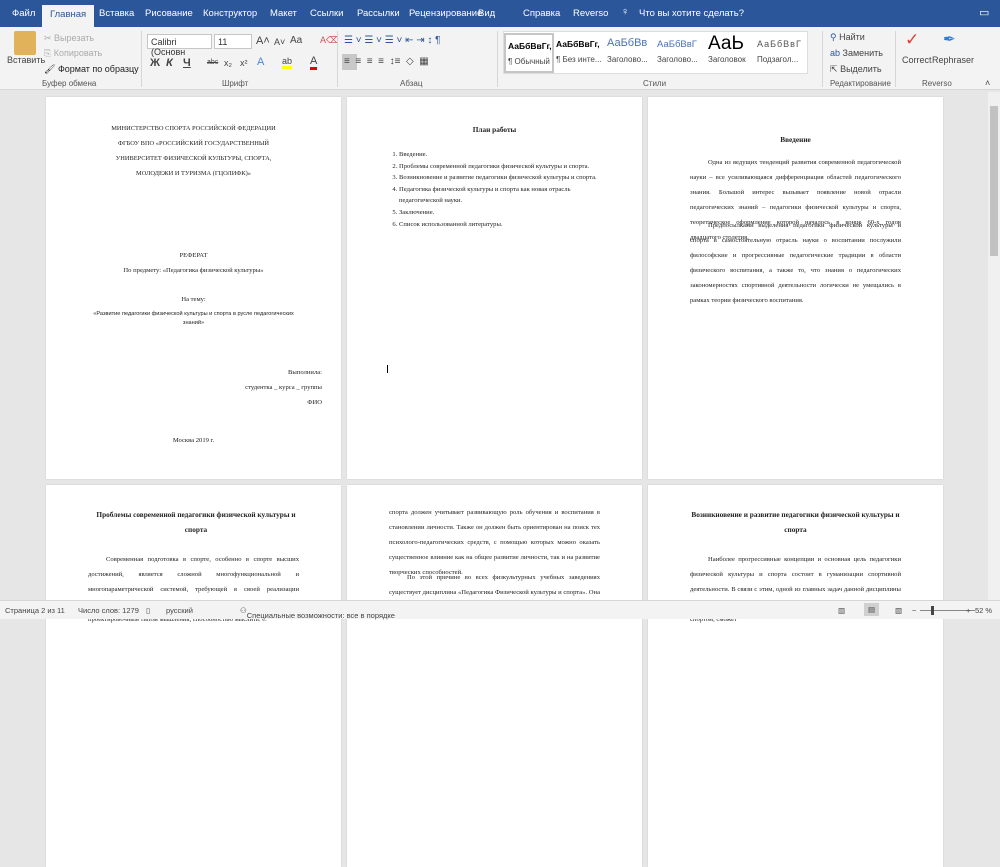 This screenshot has height=867, width=1000. I want to click on group-paragraph: Абзац, so click(411, 83).